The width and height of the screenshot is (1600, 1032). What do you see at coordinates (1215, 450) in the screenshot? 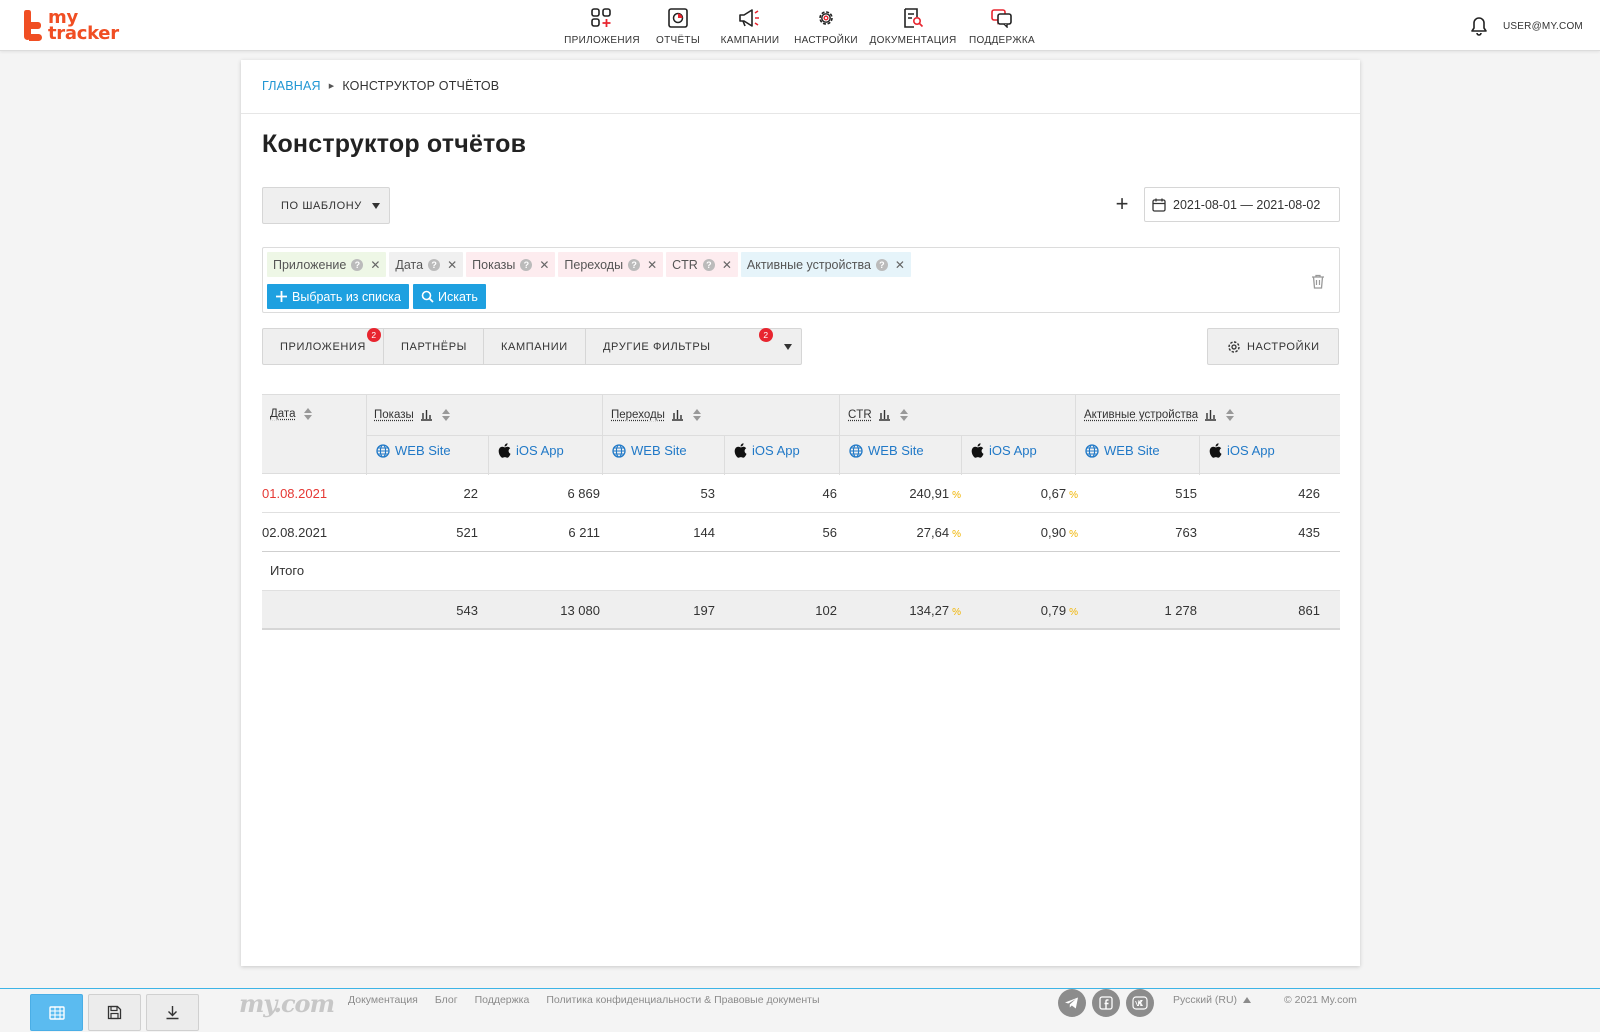
I see `apple-icon` at bounding box center [1215, 450].